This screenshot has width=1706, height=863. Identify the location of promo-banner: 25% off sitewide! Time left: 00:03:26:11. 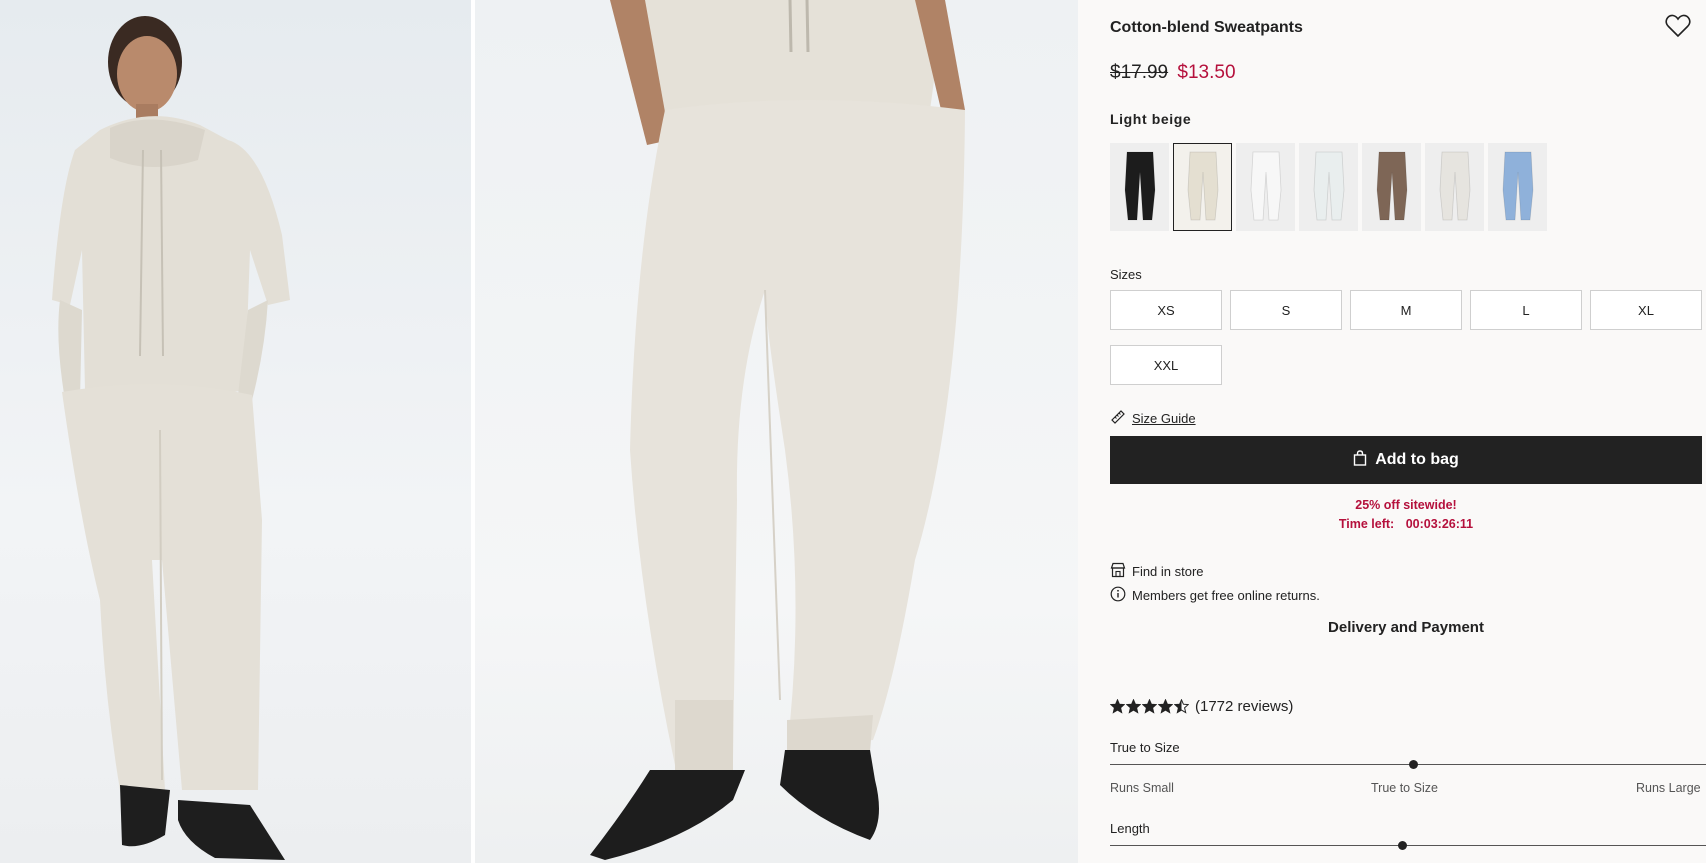
(1406, 515).